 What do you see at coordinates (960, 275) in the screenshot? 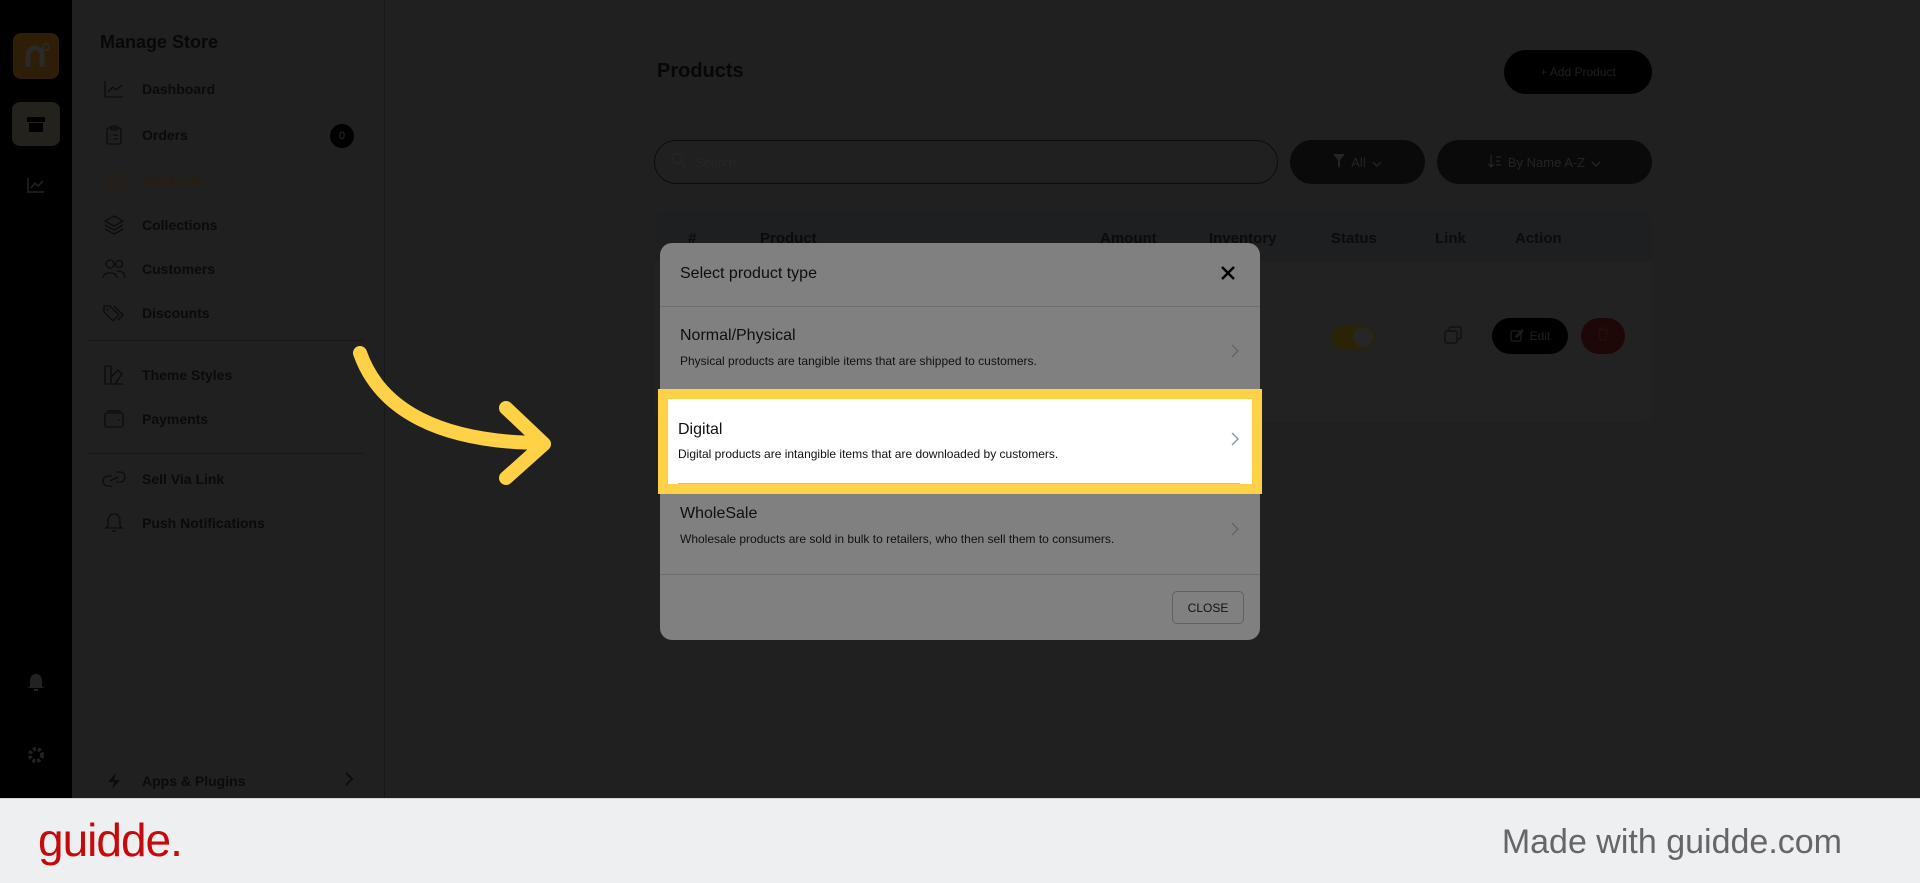
I see `modal-header: Select product type` at bounding box center [960, 275].